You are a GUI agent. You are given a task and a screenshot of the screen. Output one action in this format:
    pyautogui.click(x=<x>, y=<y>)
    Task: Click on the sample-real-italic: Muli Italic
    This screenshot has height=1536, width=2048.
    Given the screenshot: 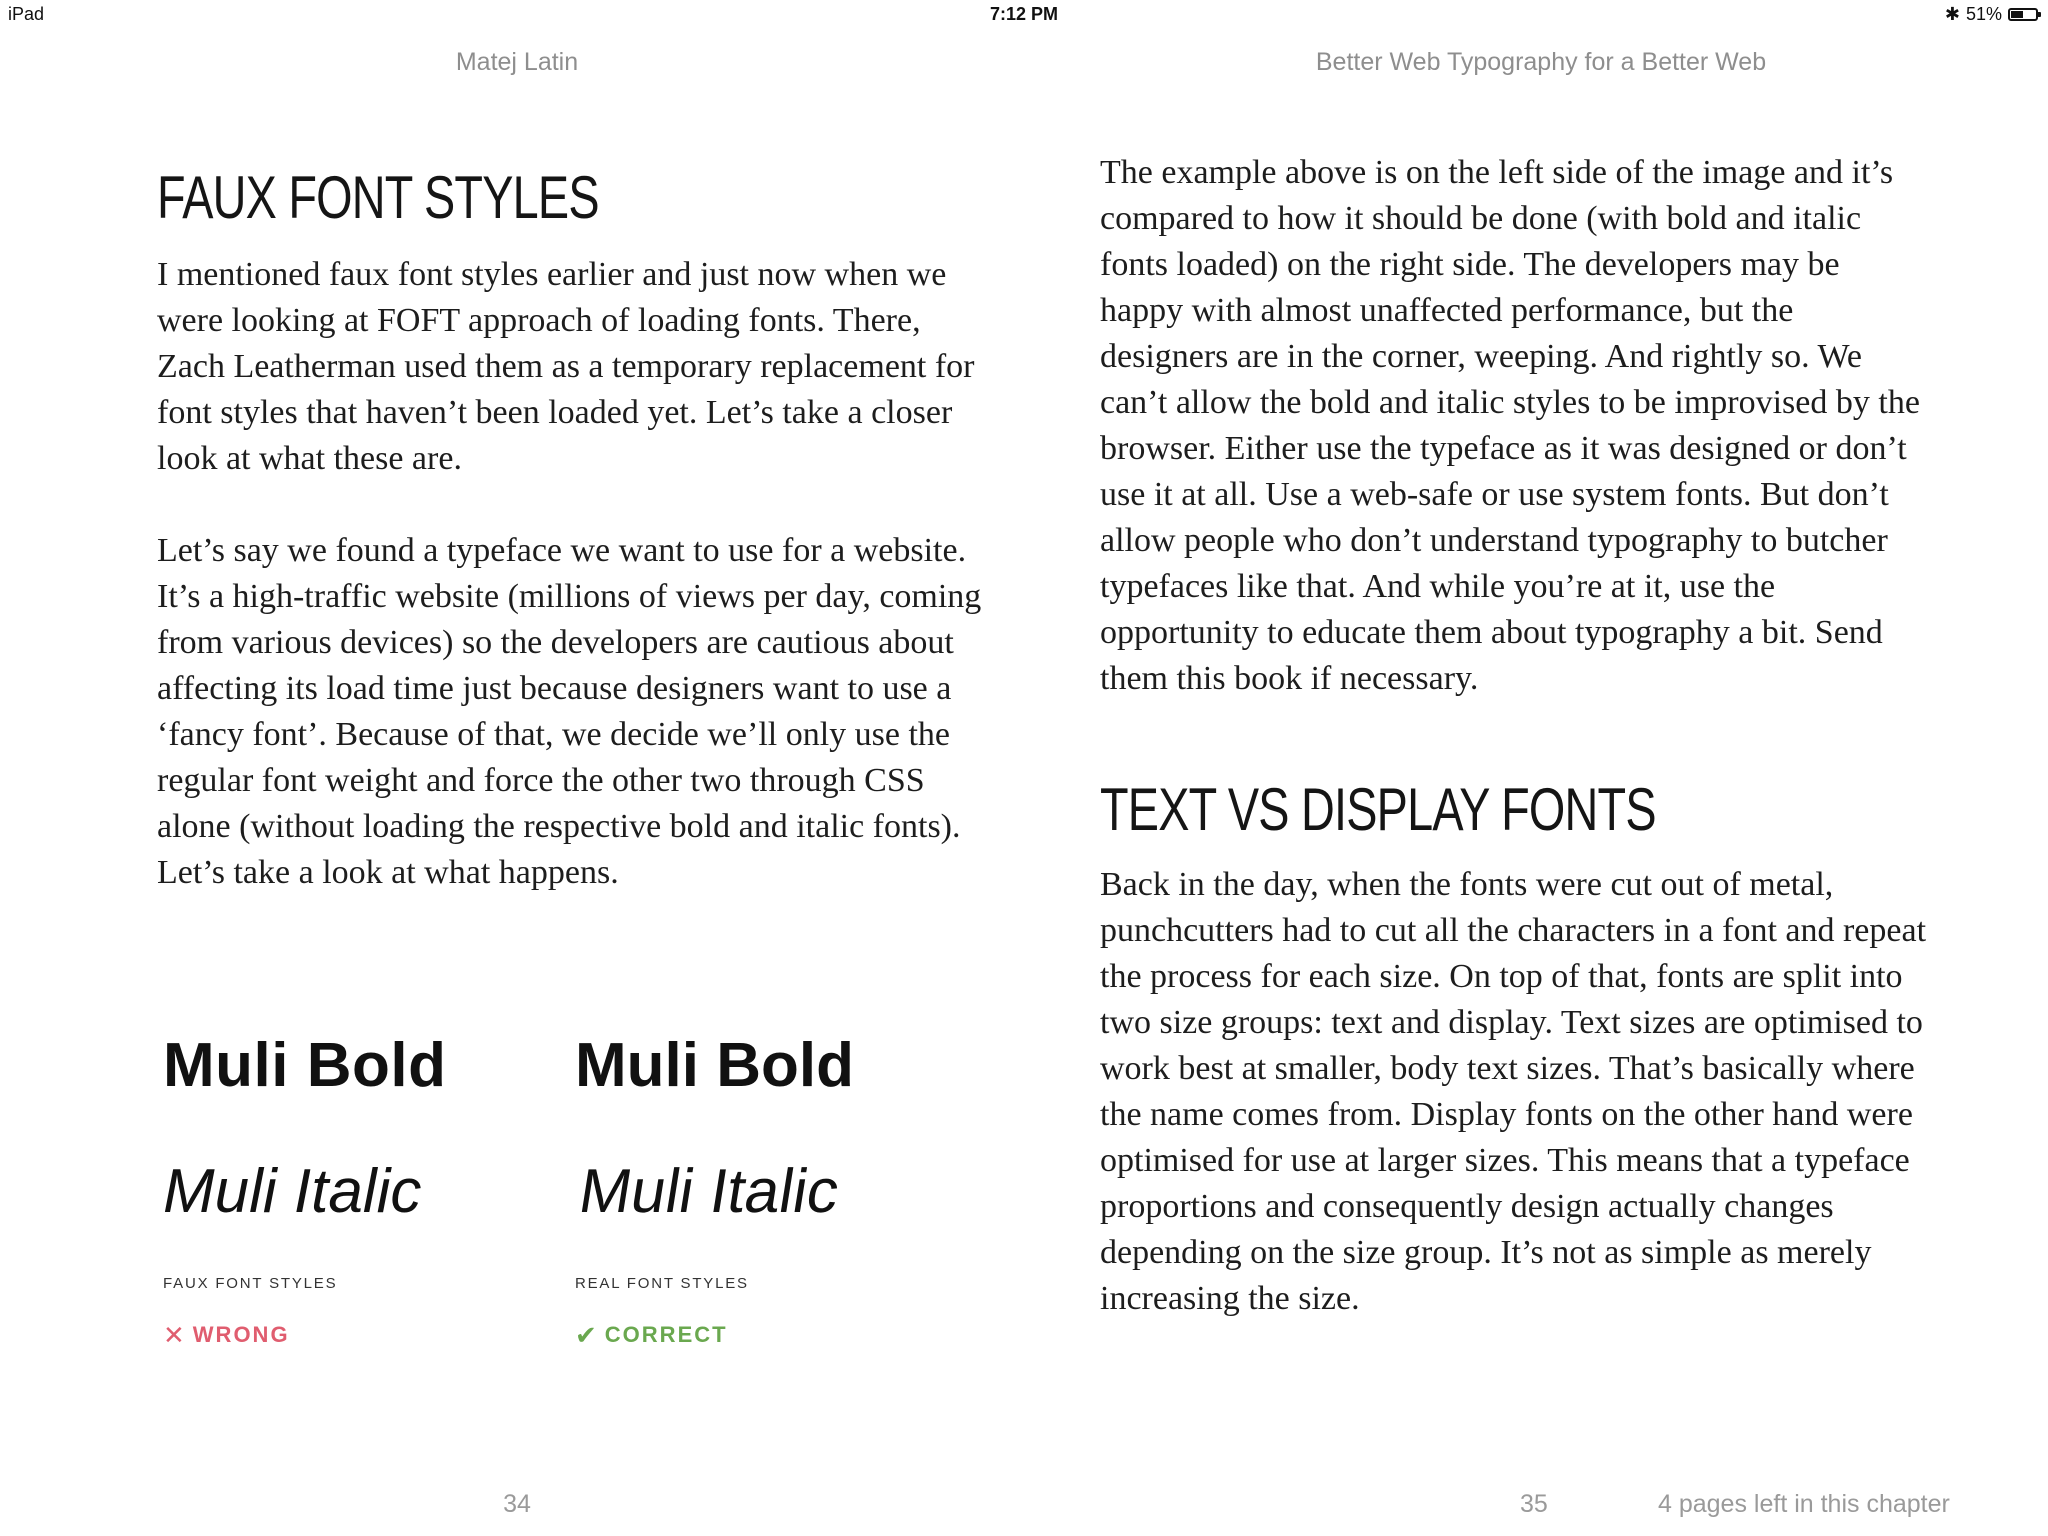 What is the action you would take?
    pyautogui.click(x=709, y=1191)
    